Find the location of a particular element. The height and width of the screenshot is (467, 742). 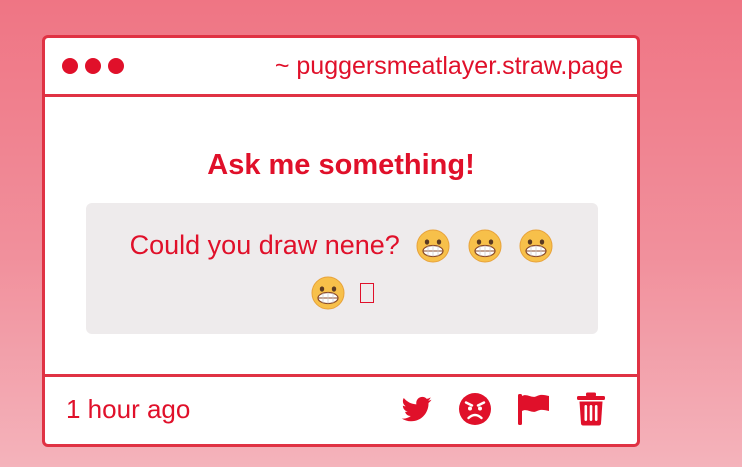

window-dots is located at coordinates (93, 66).